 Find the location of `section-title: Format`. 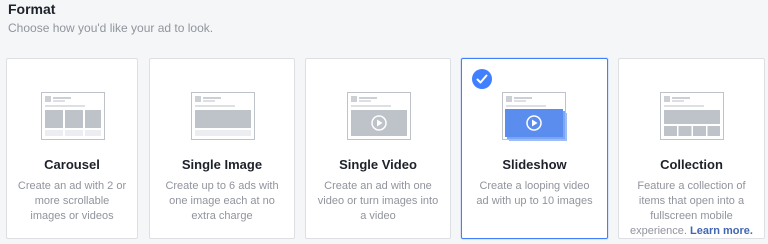

section-title: Format is located at coordinates (32, 9).